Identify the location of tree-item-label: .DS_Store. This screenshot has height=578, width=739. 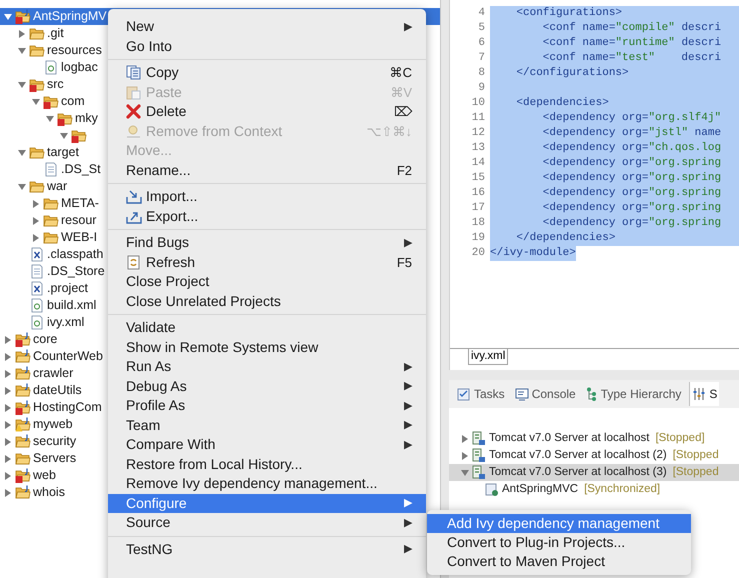
(76, 271).